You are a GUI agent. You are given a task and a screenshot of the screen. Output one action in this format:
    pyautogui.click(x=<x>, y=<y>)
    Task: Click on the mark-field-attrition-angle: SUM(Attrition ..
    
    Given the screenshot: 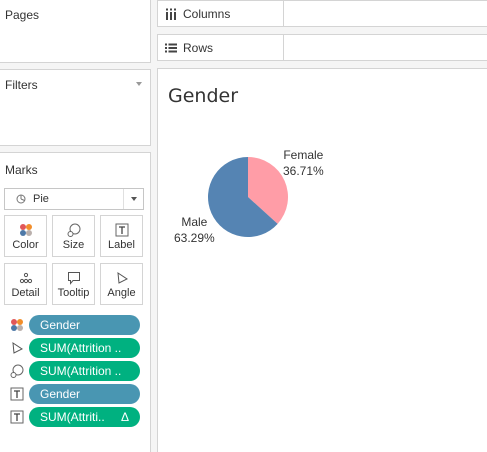 What is the action you would take?
    pyautogui.click(x=75, y=348)
    